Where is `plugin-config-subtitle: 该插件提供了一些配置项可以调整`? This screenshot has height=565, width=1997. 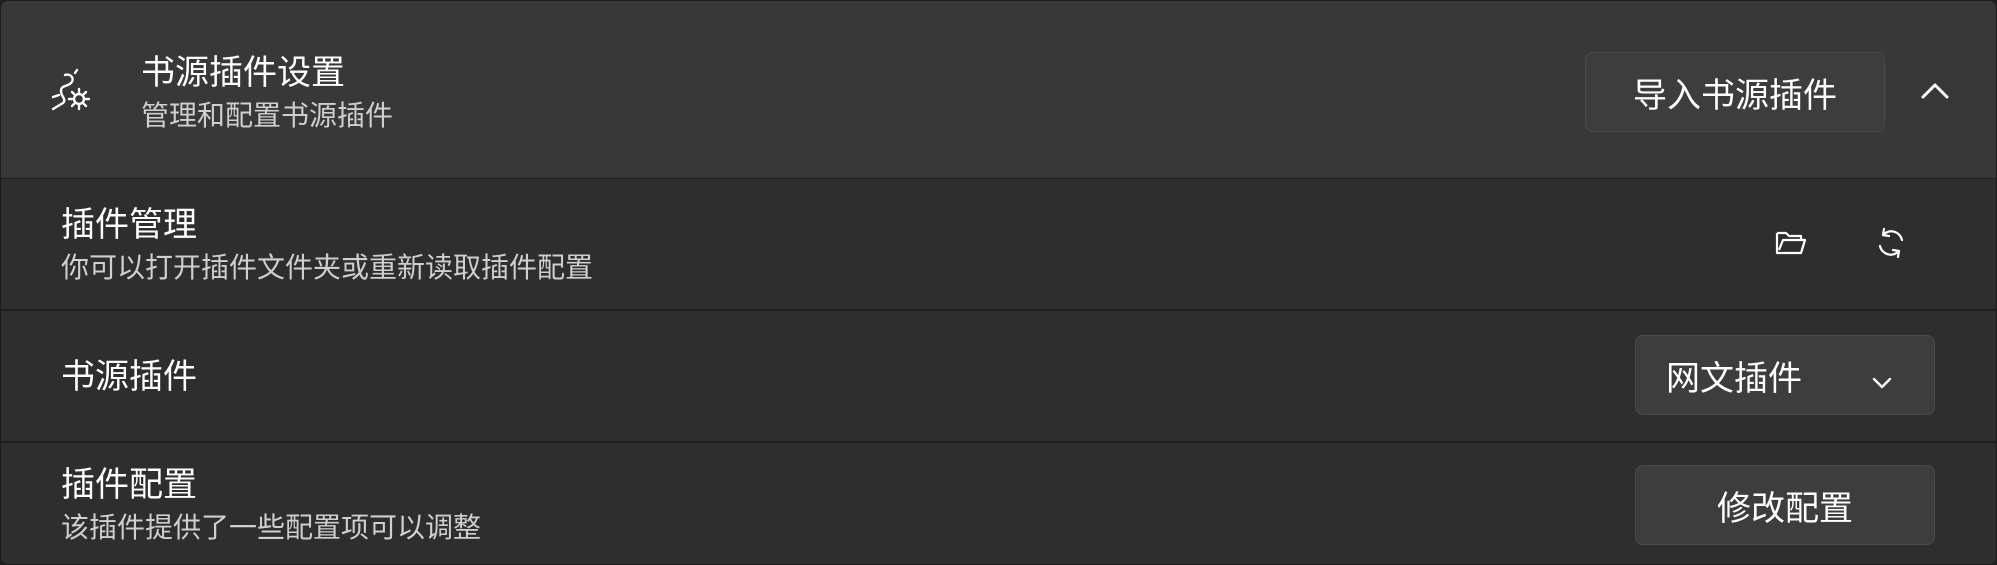
plugin-config-subtitle: 该插件提供了一些配置项可以调整 is located at coordinates (271, 527).